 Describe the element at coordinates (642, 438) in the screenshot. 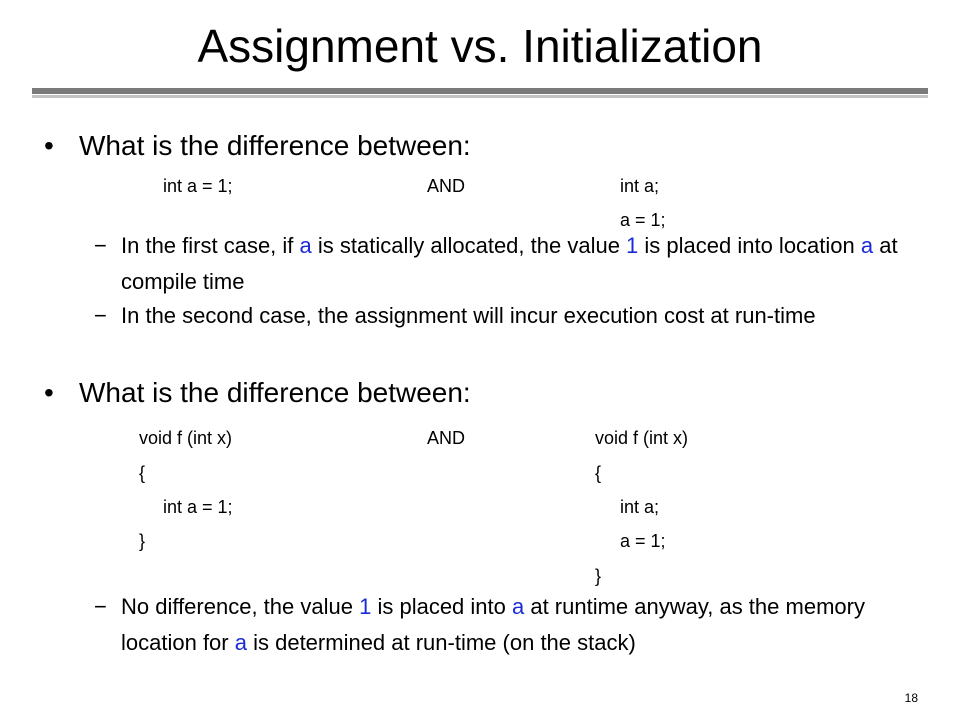

I see `code-right-line-1: void f (int x)` at that location.